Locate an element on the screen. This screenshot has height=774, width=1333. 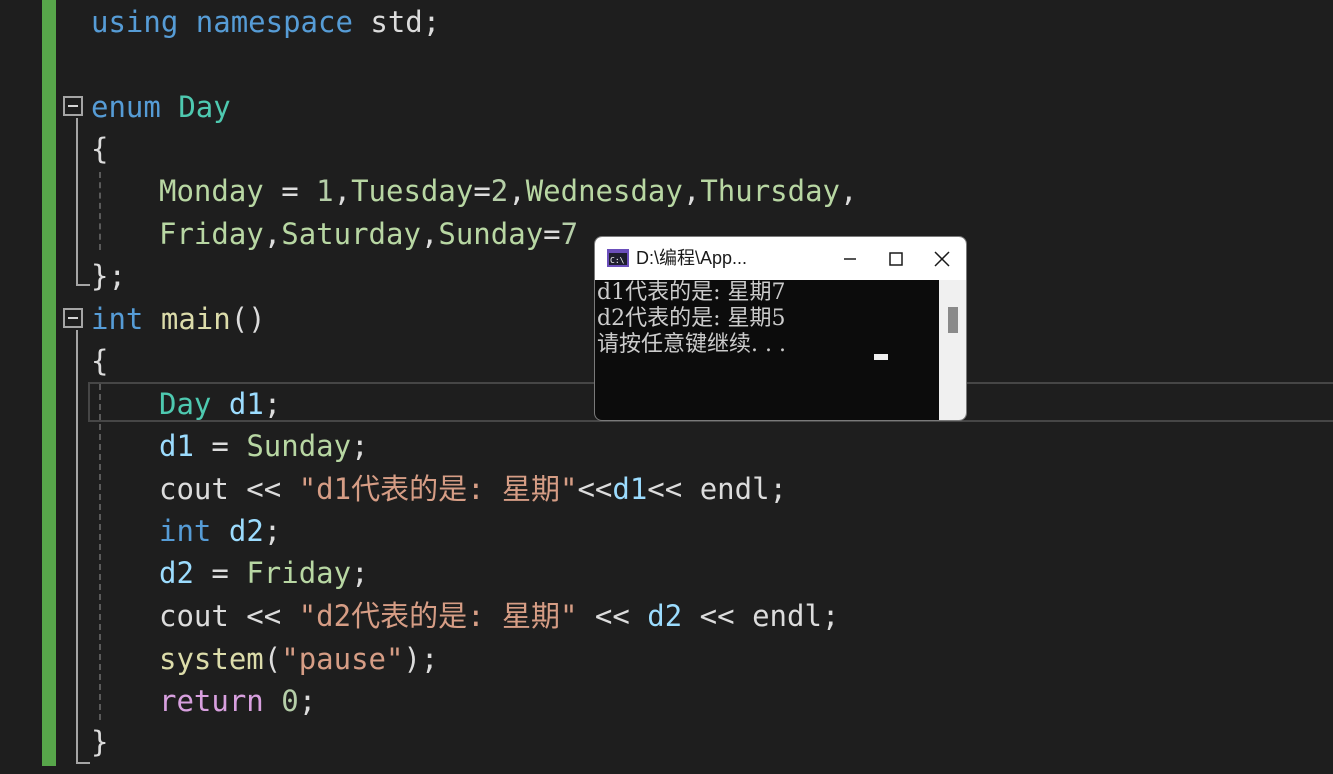
collapse-enum-icon is located at coordinates (73, 106).